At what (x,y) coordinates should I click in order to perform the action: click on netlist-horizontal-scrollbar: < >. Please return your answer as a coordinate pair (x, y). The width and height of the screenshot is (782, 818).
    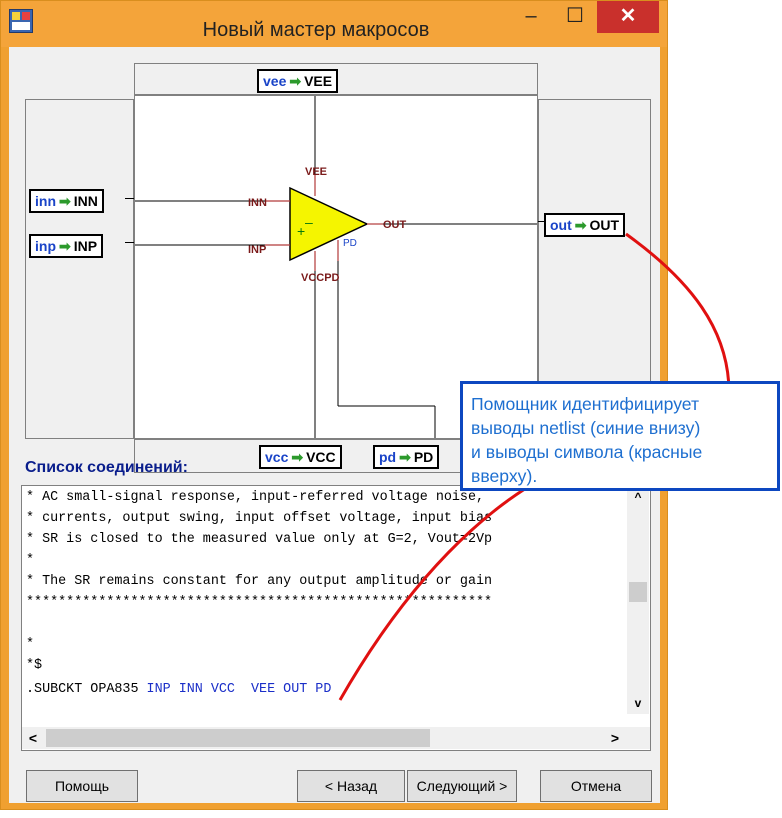
    Looking at the image, I should click on (336, 738).